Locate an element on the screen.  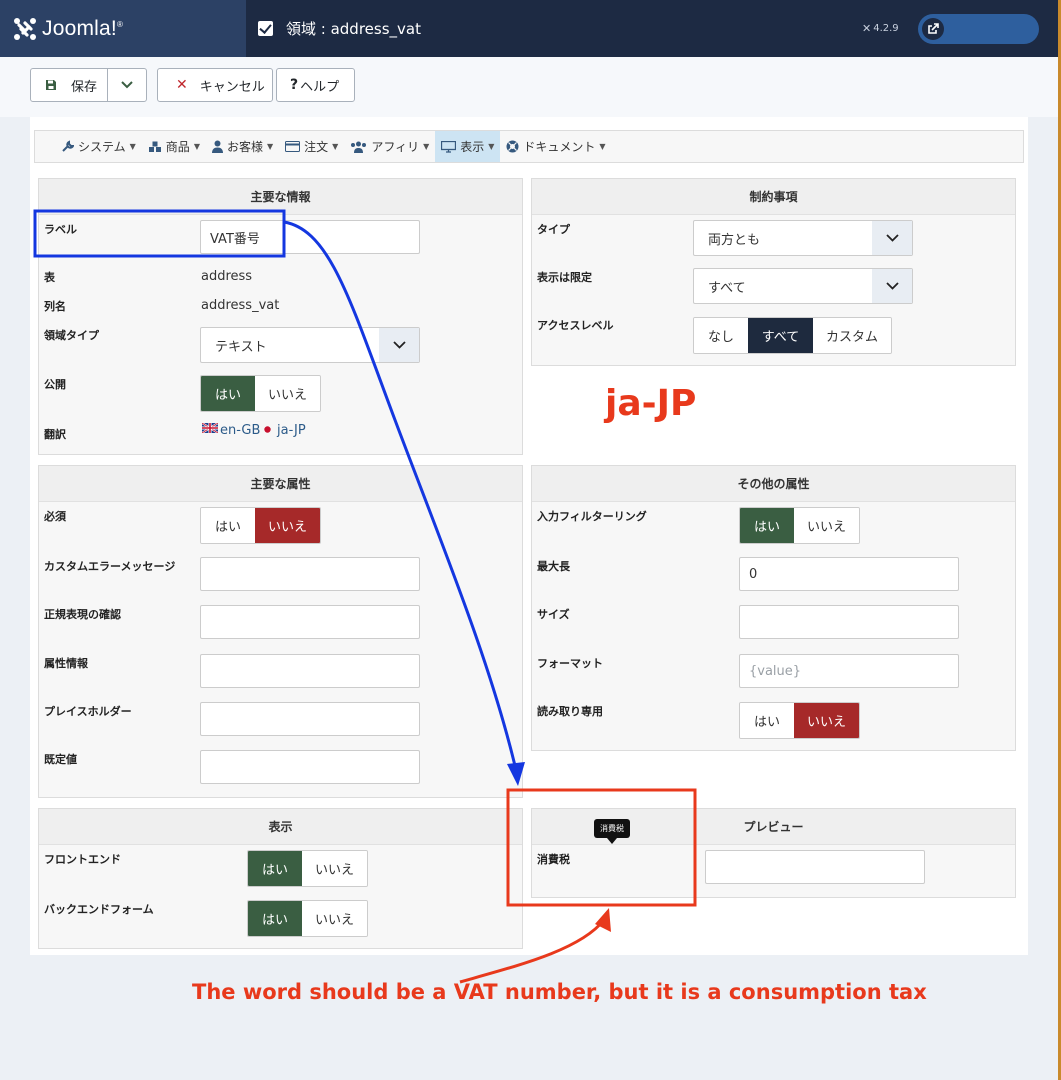
joomla-logo: Joomla!® is located at coordinates (123, 28).